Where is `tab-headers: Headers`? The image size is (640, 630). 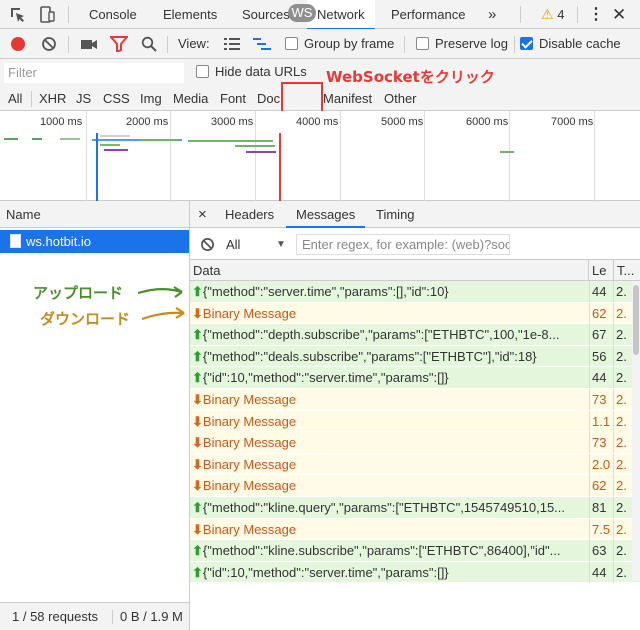 tab-headers: Headers is located at coordinates (249, 214).